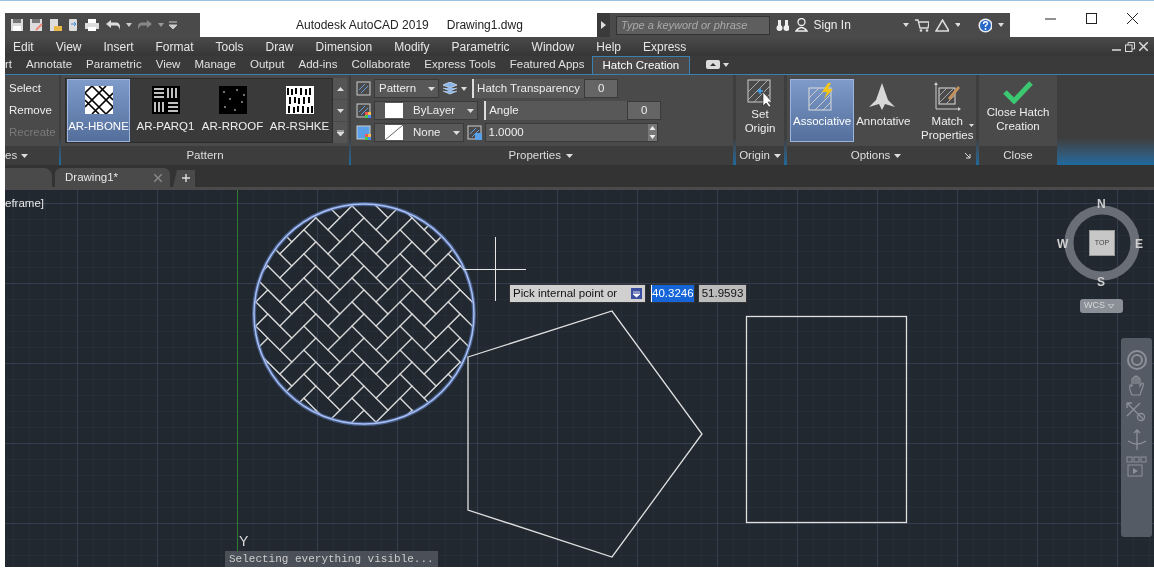 The image size is (1154, 570). What do you see at coordinates (362, 25) in the screenshot?
I see `window-title: Autodesk AutoCAD 2019` at bounding box center [362, 25].